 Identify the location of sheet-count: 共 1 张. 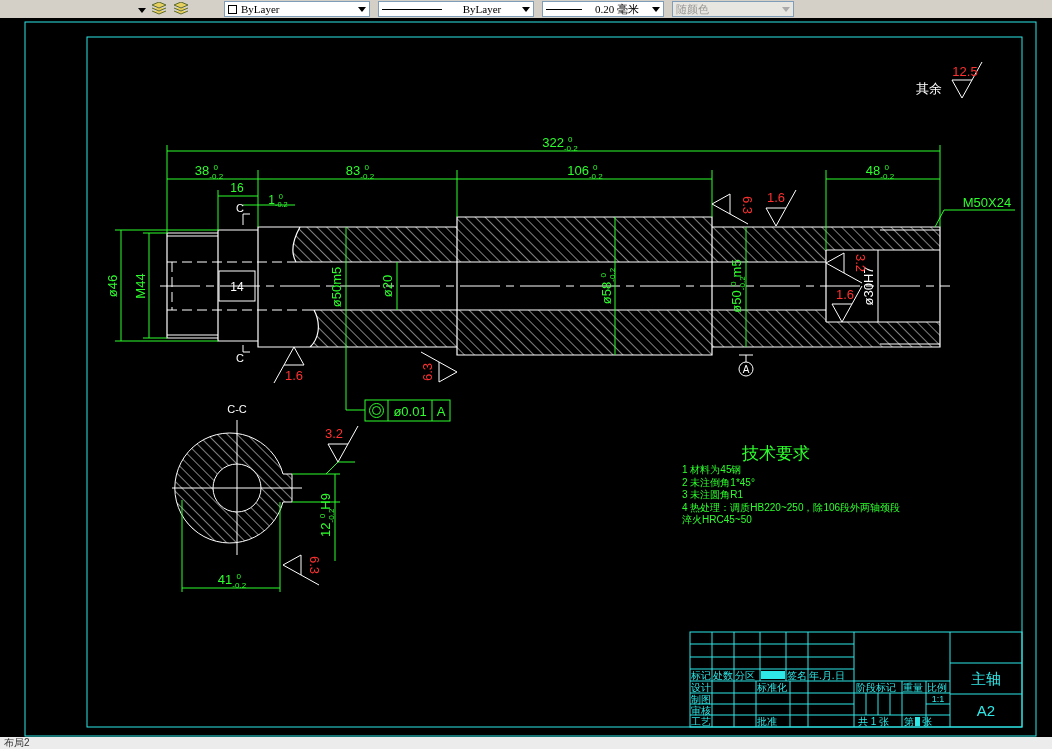
(874, 721).